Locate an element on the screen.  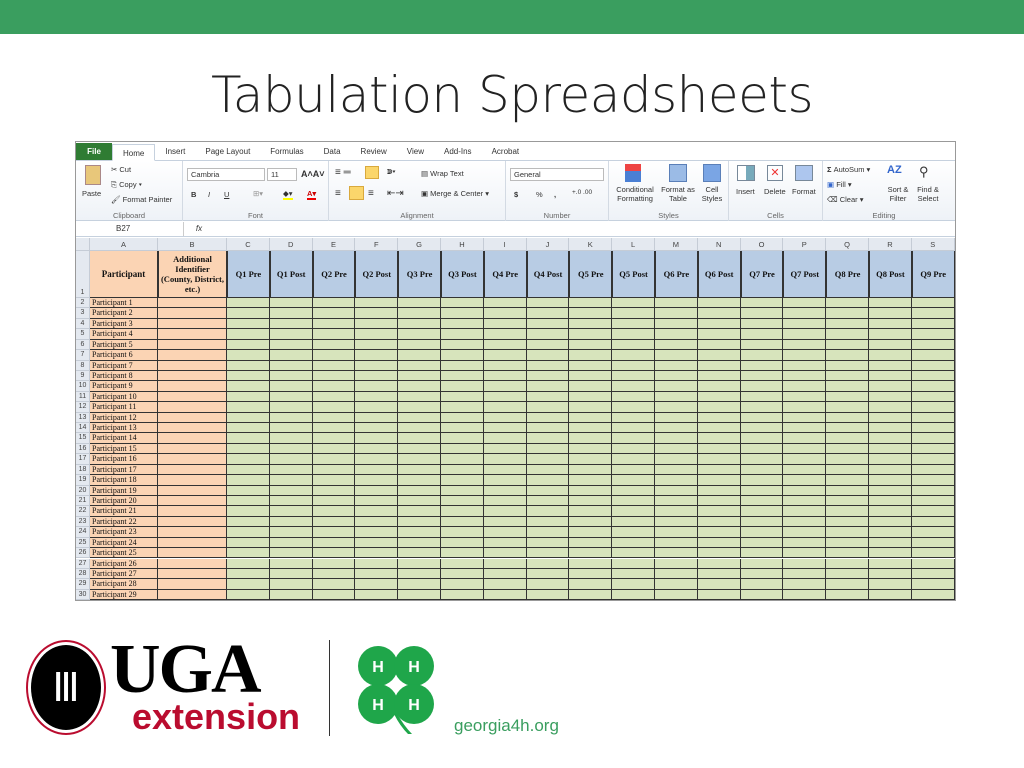
row-header-1: 1 is located at coordinates (83, 274).